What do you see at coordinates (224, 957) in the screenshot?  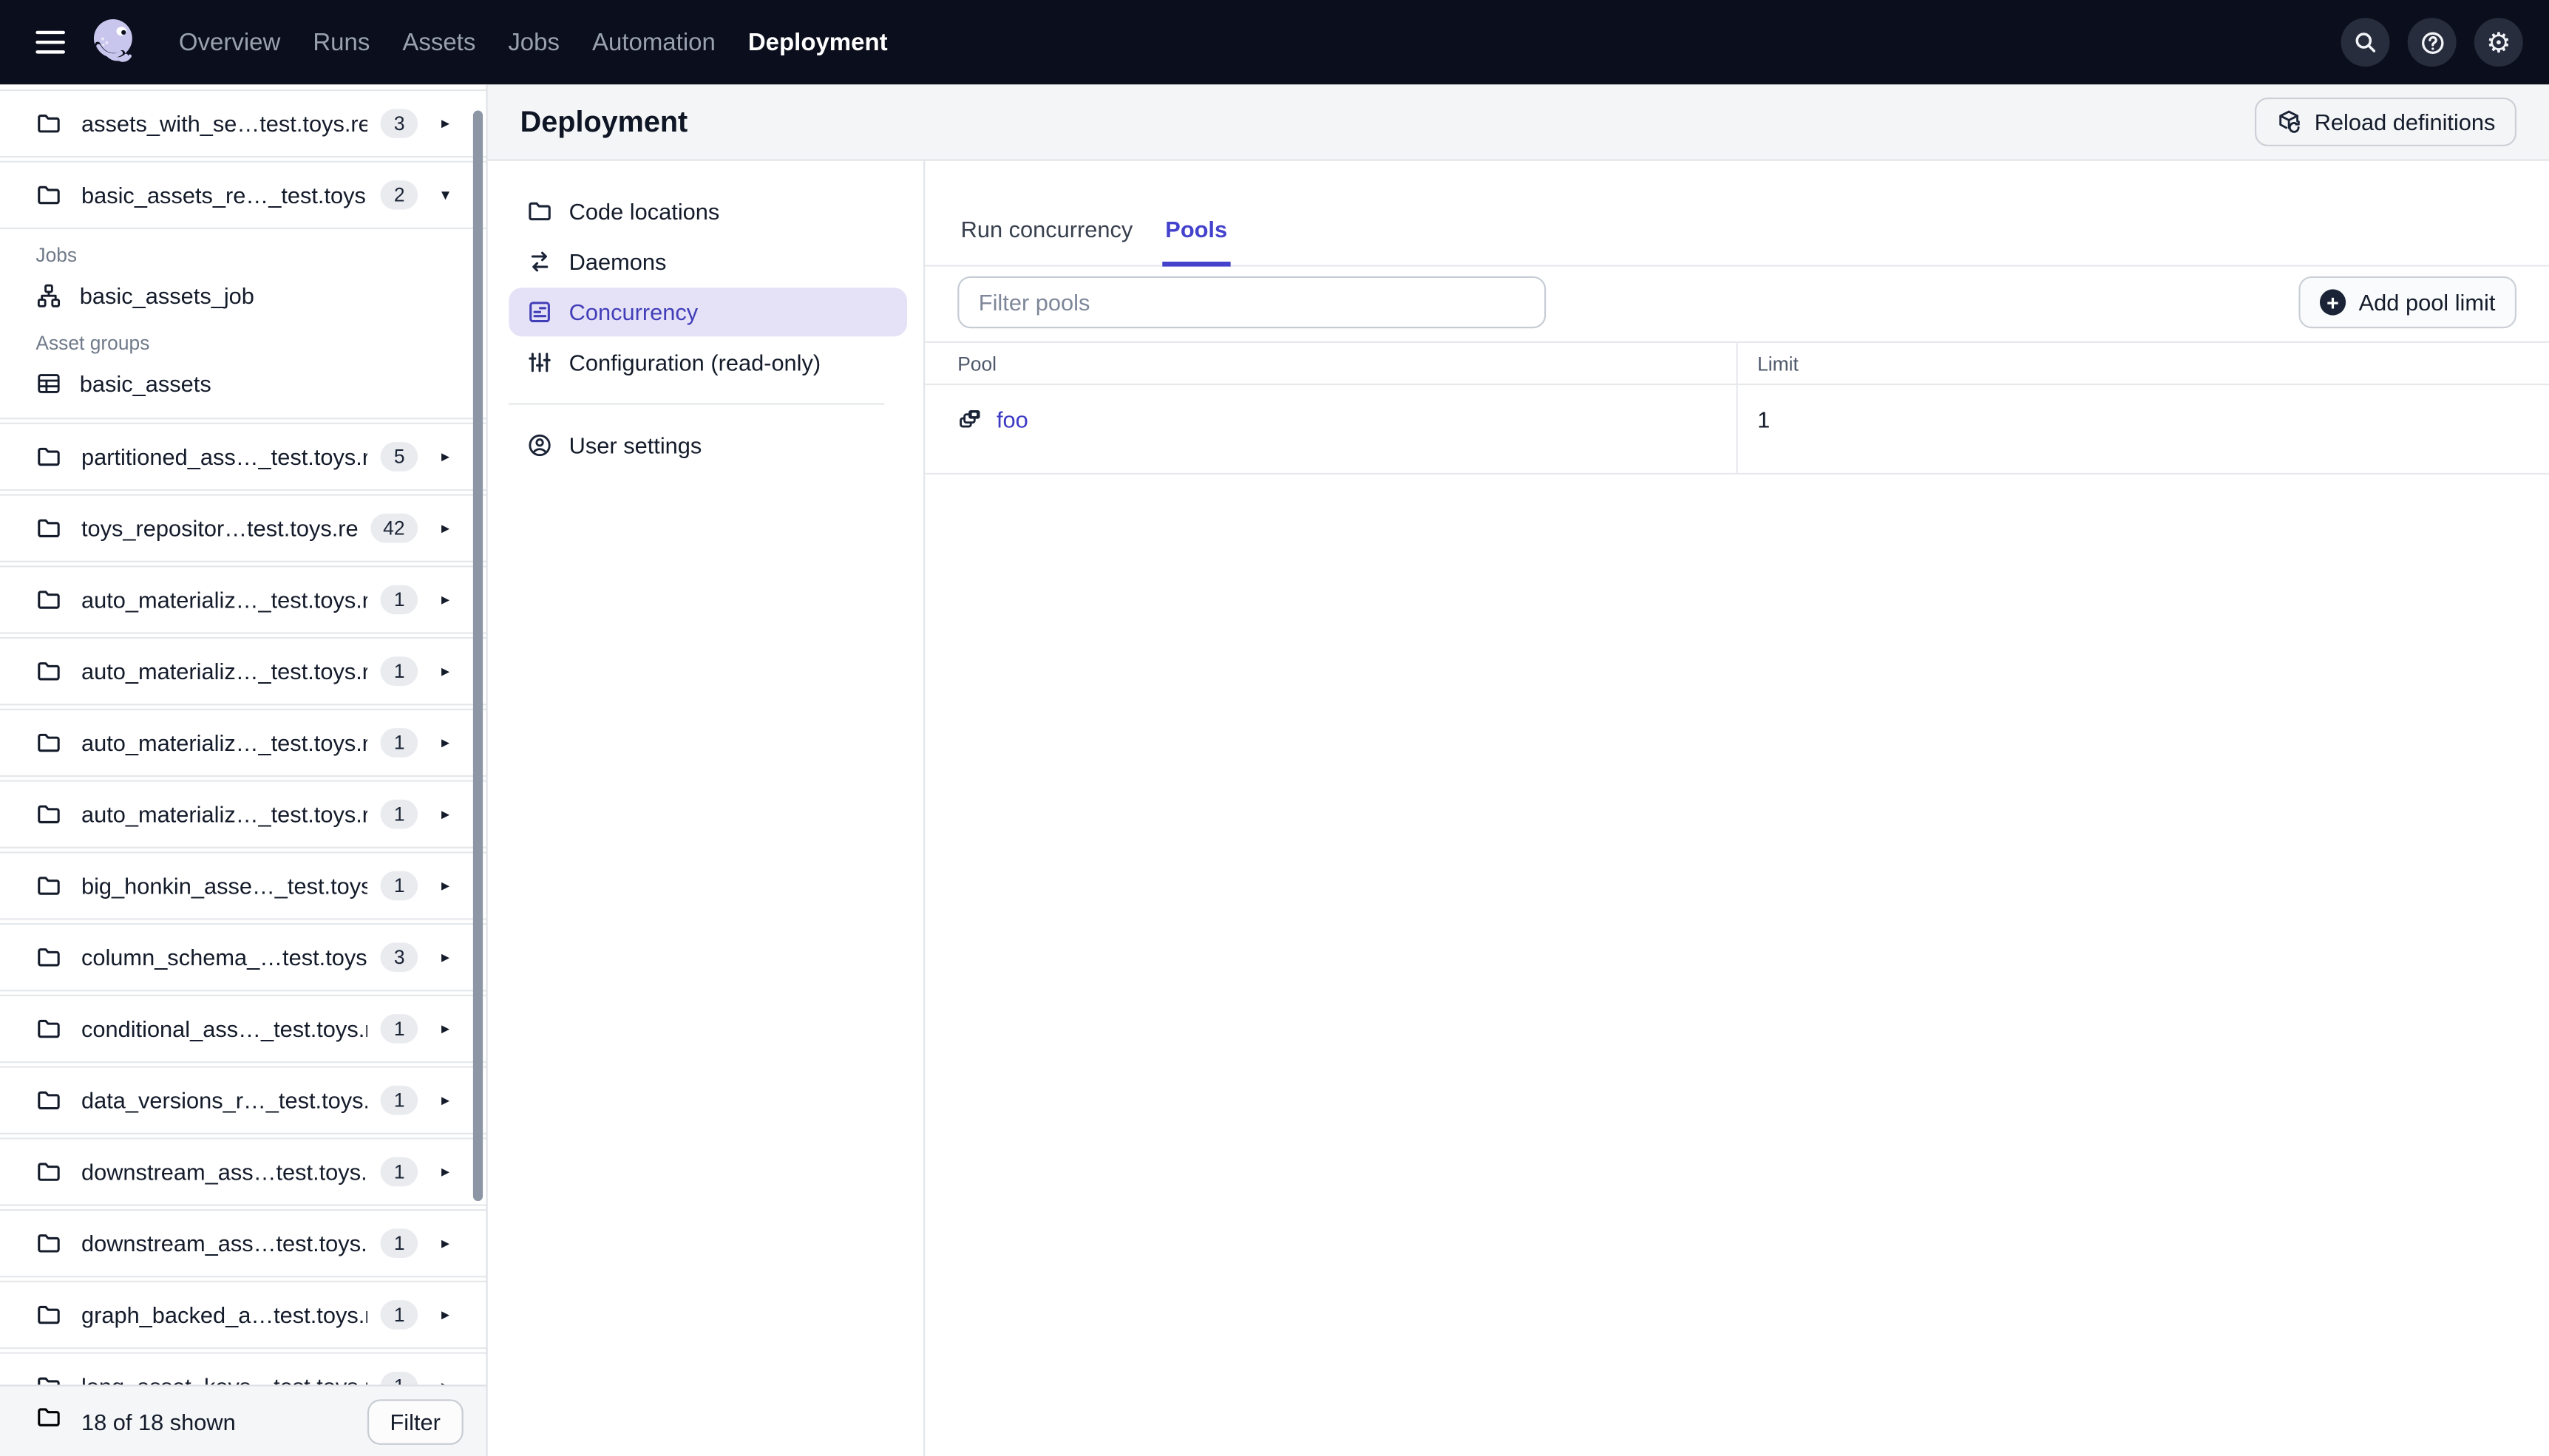 I see `repo-name: column_schema_…test.toys.rep` at bounding box center [224, 957].